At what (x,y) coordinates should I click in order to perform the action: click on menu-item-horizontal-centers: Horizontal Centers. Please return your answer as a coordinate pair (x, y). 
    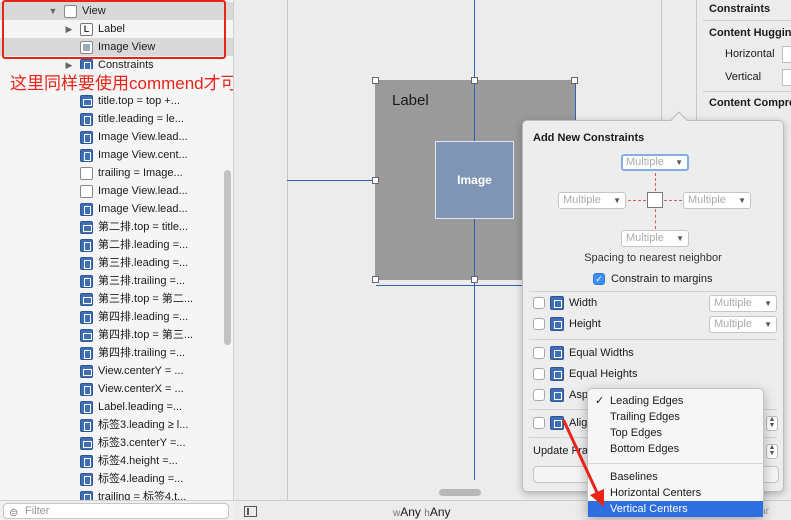
    Looking at the image, I should click on (675, 493).